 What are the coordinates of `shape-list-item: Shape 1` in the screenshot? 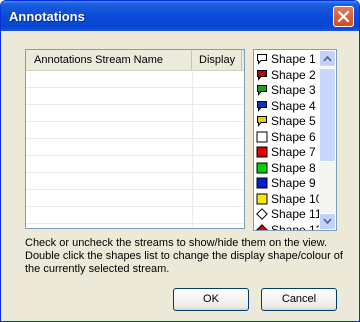 It's located at (287, 60).